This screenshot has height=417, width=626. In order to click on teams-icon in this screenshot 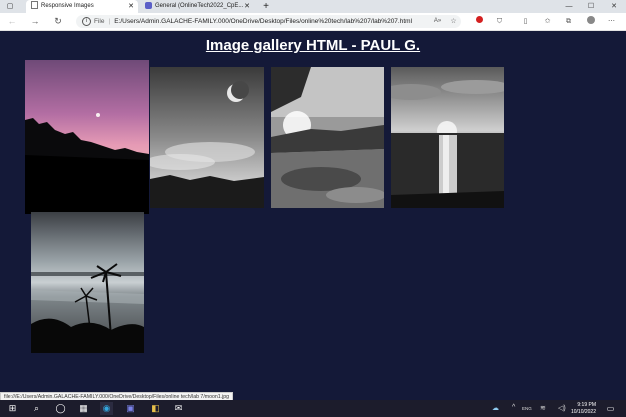, I will do `click(148, 5)`.